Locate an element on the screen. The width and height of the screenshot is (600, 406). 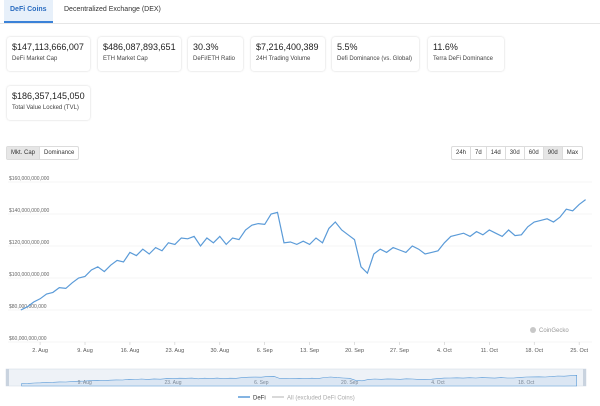
x-tick-label: 2. Aug is located at coordinates (40, 351).